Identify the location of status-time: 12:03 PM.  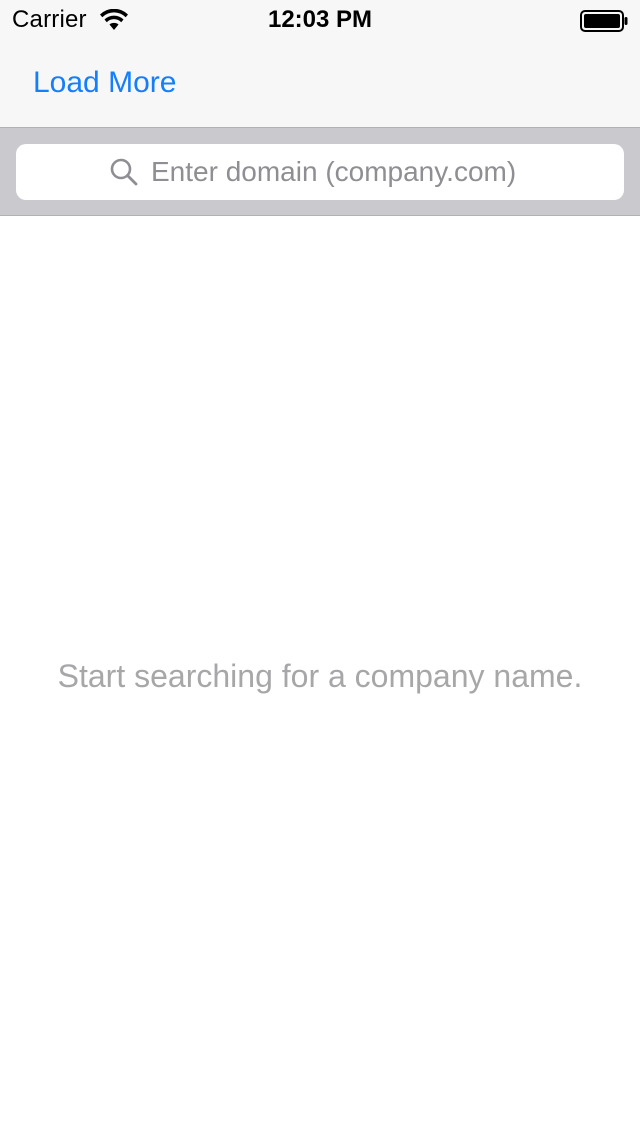
(320, 19).